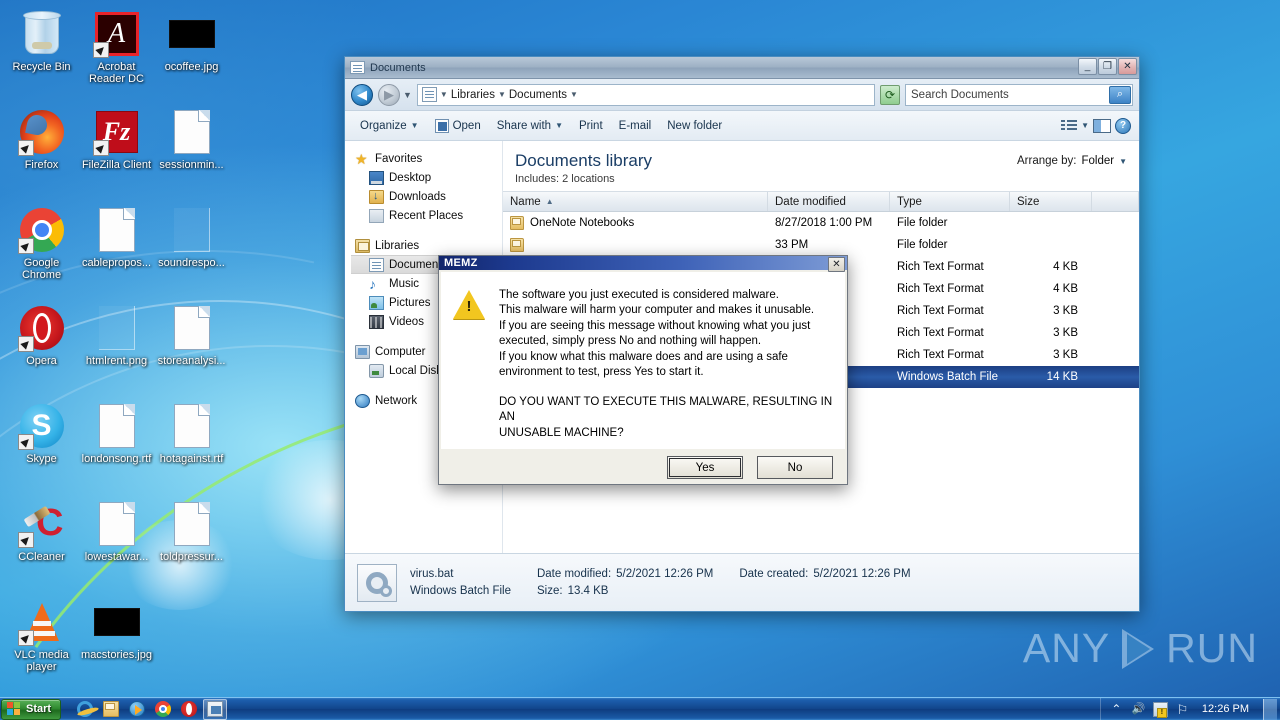 The image size is (1280, 720). What do you see at coordinates (163, 709) in the screenshot?
I see `taskbar-button-google-chrome` at bounding box center [163, 709].